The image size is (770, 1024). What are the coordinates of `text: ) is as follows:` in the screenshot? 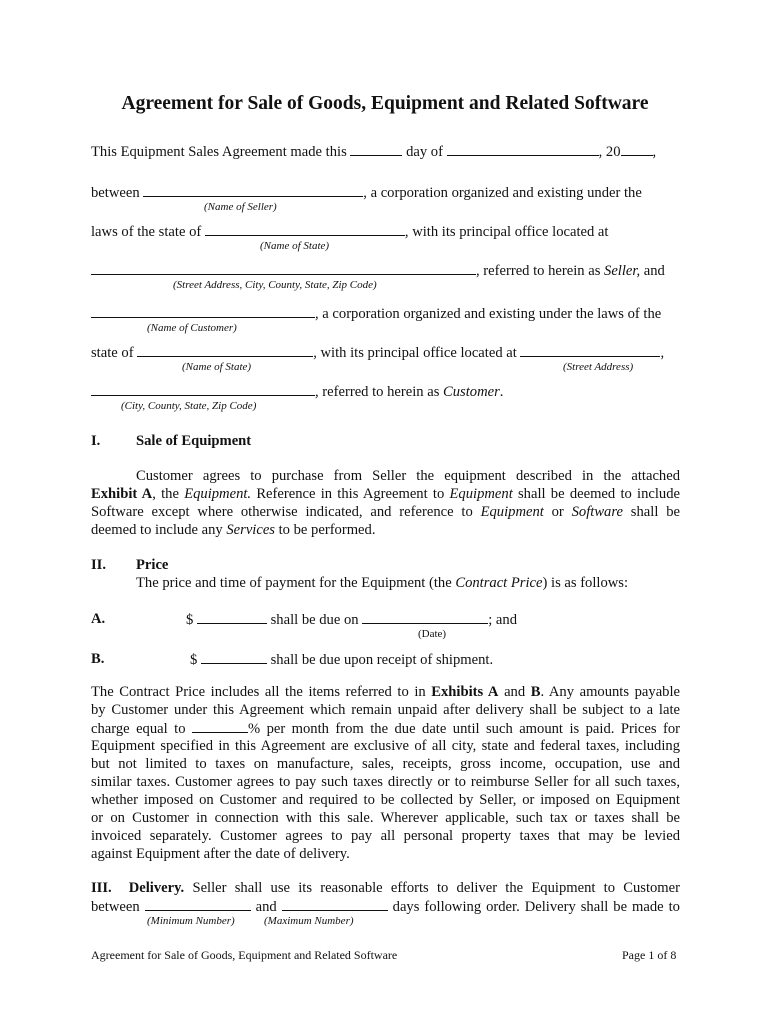 It's located at (585, 583).